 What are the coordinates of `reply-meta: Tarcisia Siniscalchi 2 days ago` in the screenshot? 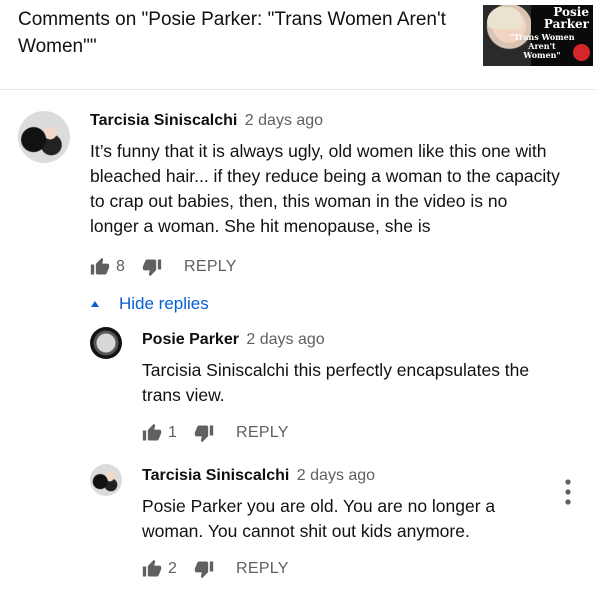 It's located at (258, 476).